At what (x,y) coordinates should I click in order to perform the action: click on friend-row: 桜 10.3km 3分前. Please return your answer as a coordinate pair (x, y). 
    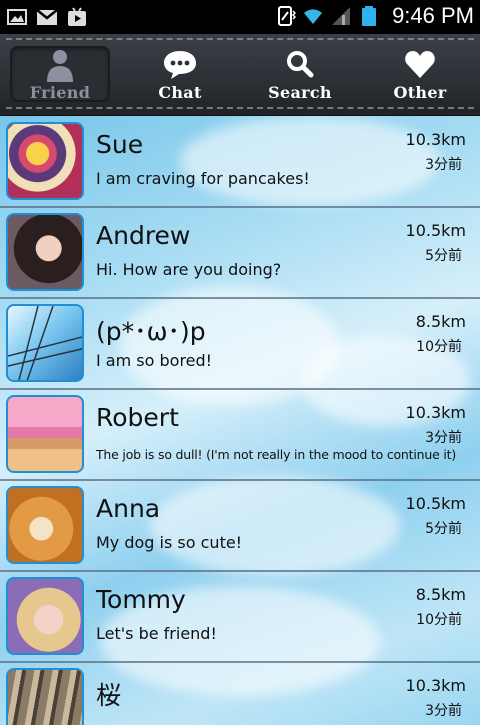
    Looking at the image, I should click on (240, 693).